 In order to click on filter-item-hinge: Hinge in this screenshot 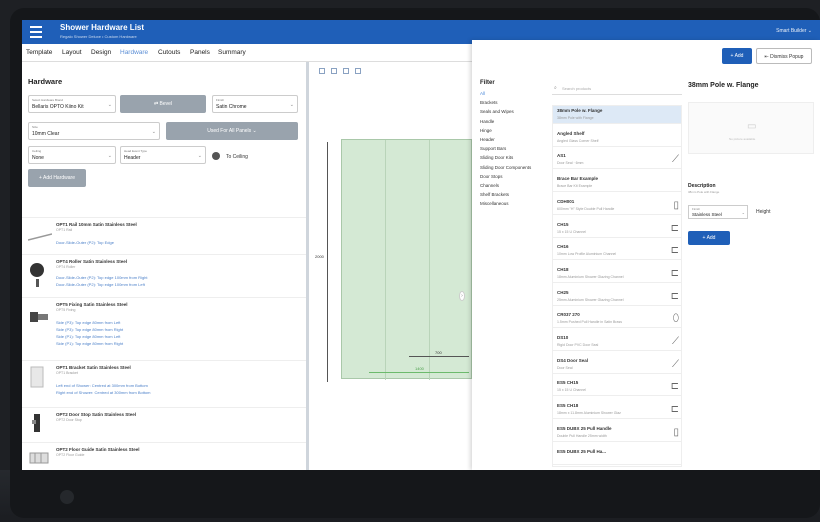, I will do `click(516, 130)`.